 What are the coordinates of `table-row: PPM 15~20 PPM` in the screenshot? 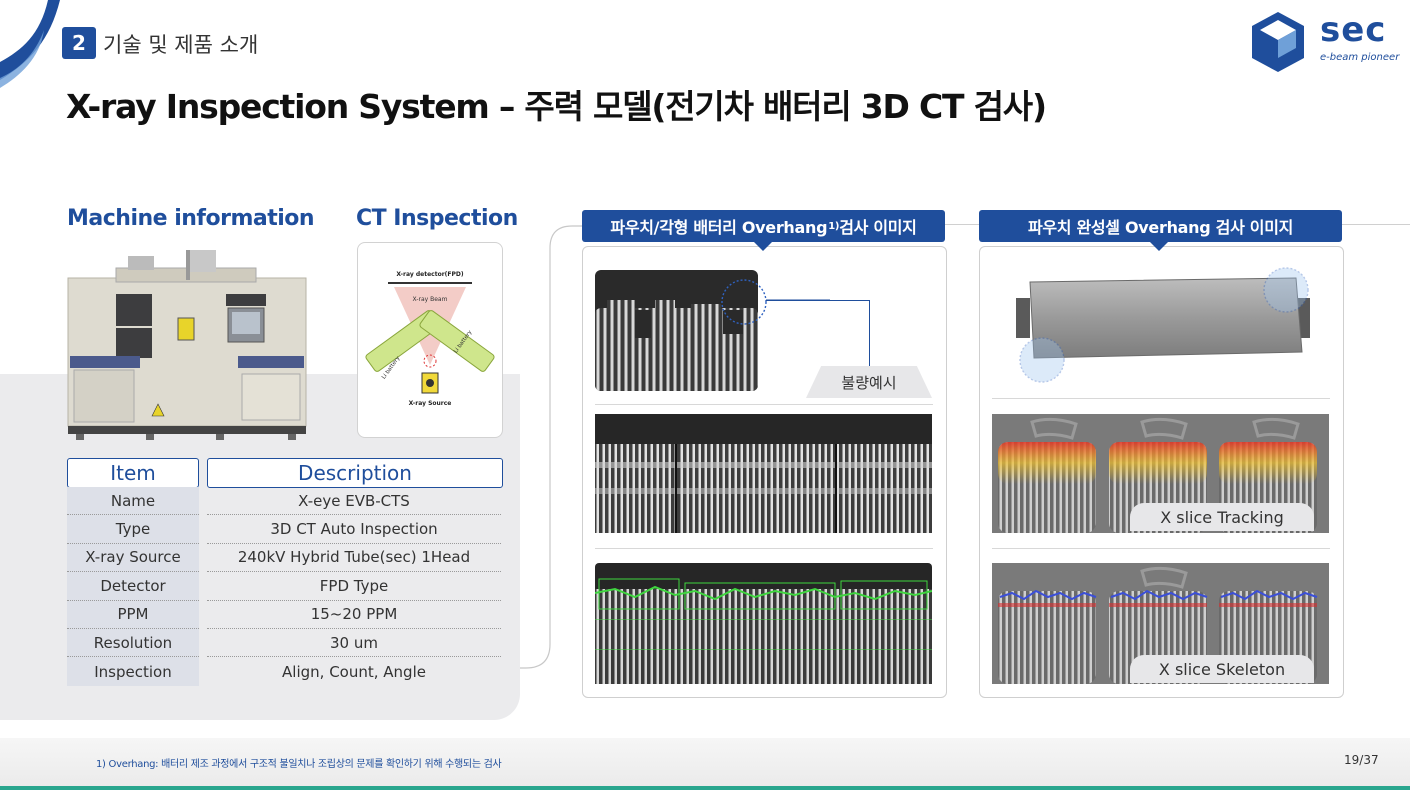 It's located at (284, 615).